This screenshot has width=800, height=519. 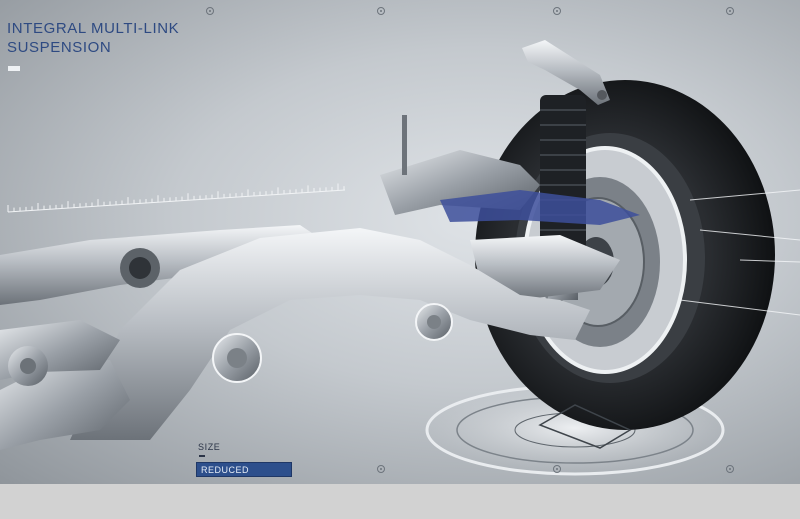 What do you see at coordinates (176, 198) in the screenshot?
I see `measurement-scale` at bounding box center [176, 198].